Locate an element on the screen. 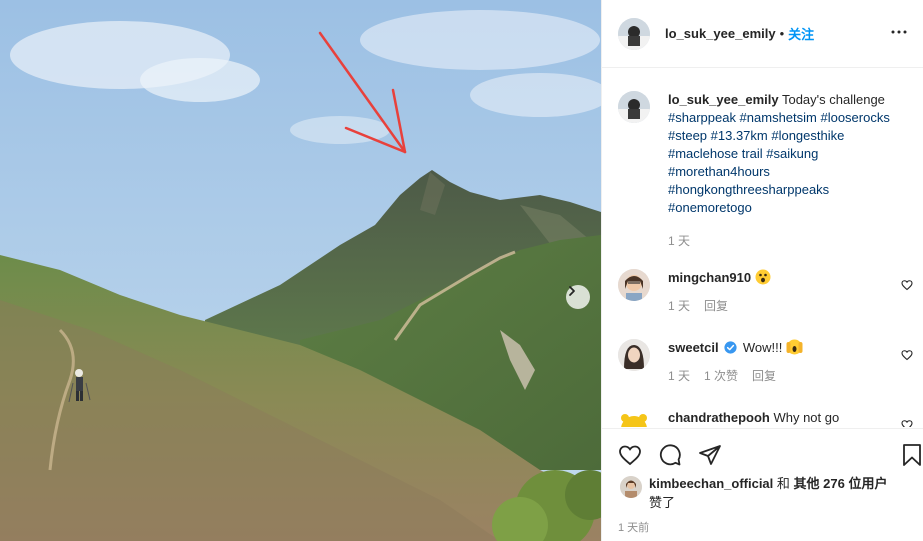  post-actions: kimbeechan_official 和 其他 276 位用户 赞了 1 天前 is located at coordinates (762, 481).